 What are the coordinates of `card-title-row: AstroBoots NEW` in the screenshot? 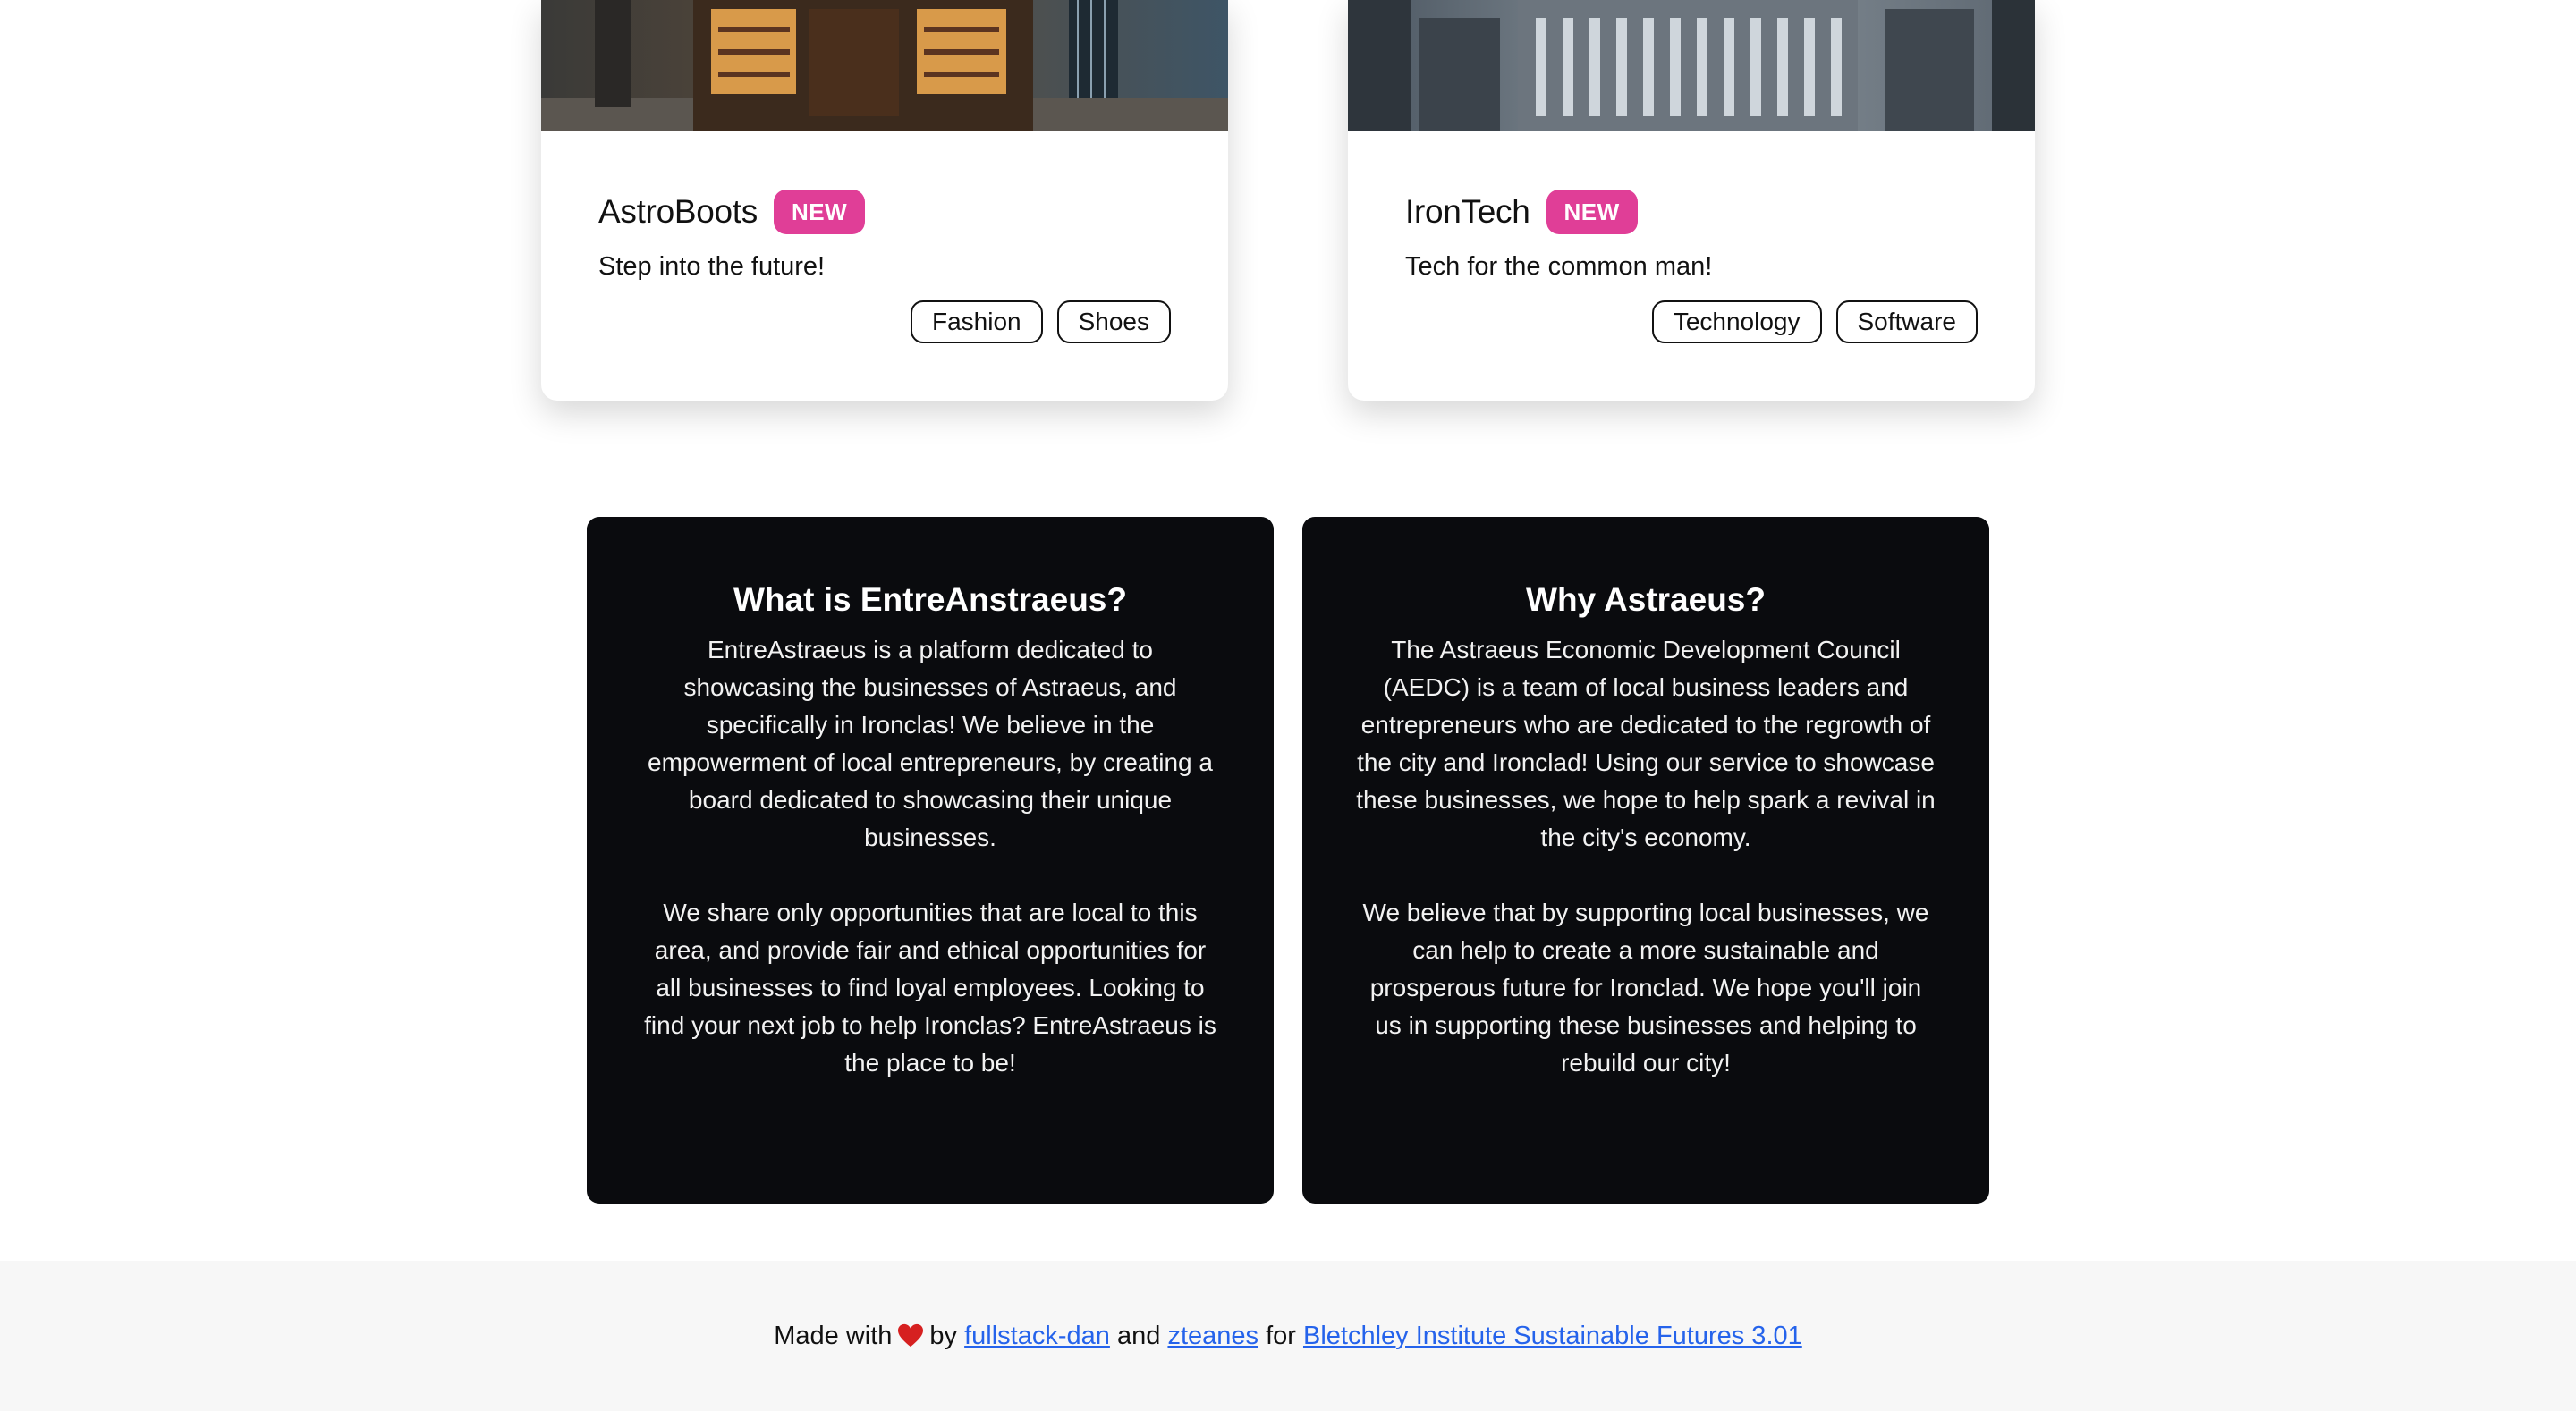 It's located at (884, 212).